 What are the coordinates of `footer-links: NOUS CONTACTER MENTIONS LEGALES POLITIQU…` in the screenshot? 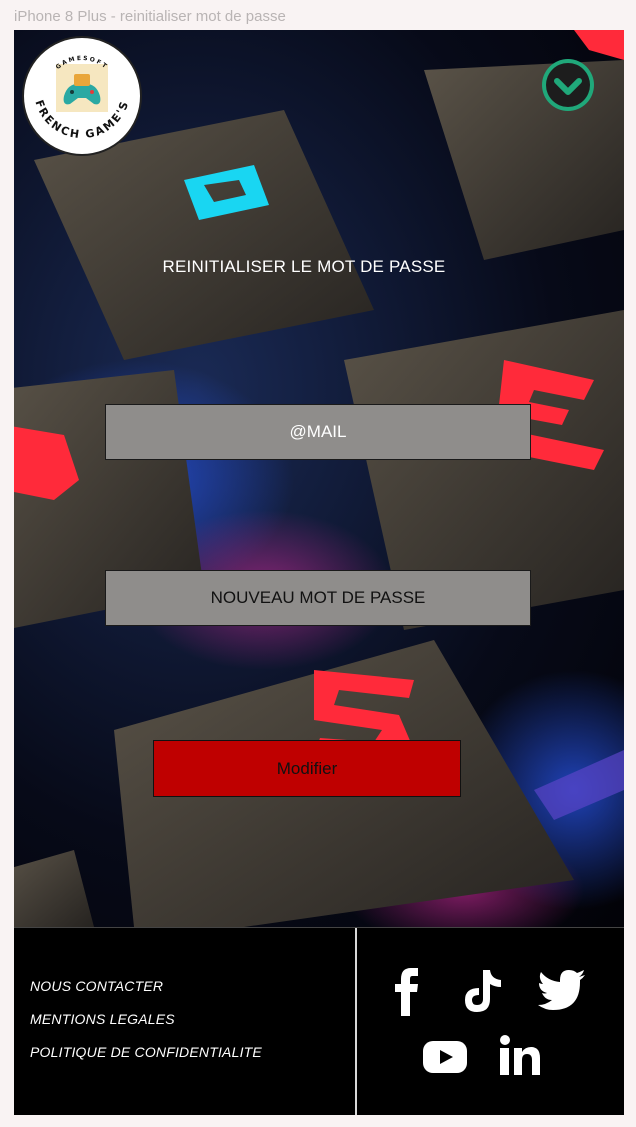 It's located at (146, 1027).